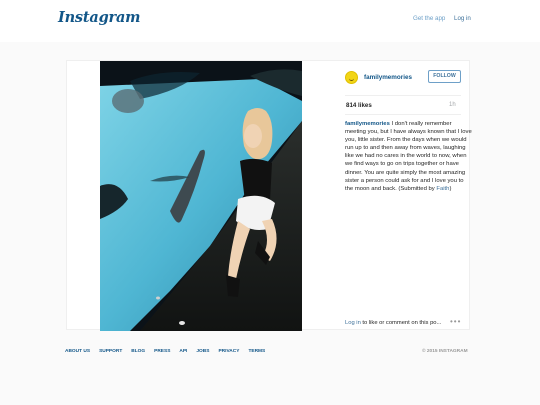 The height and width of the screenshot is (405, 540). What do you see at coordinates (429, 18) in the screenshot?
I see `get-the-app-link: Get the app` at bounding box center [429, 18].